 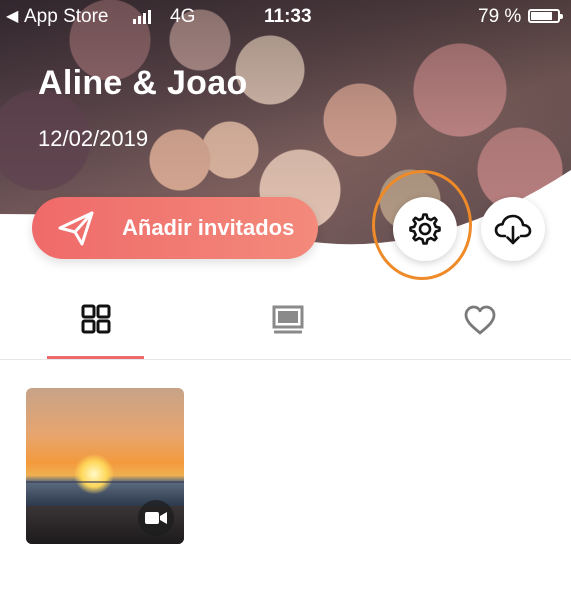 I want to click on settings-highlight-ring, so click(x=422, y=225).